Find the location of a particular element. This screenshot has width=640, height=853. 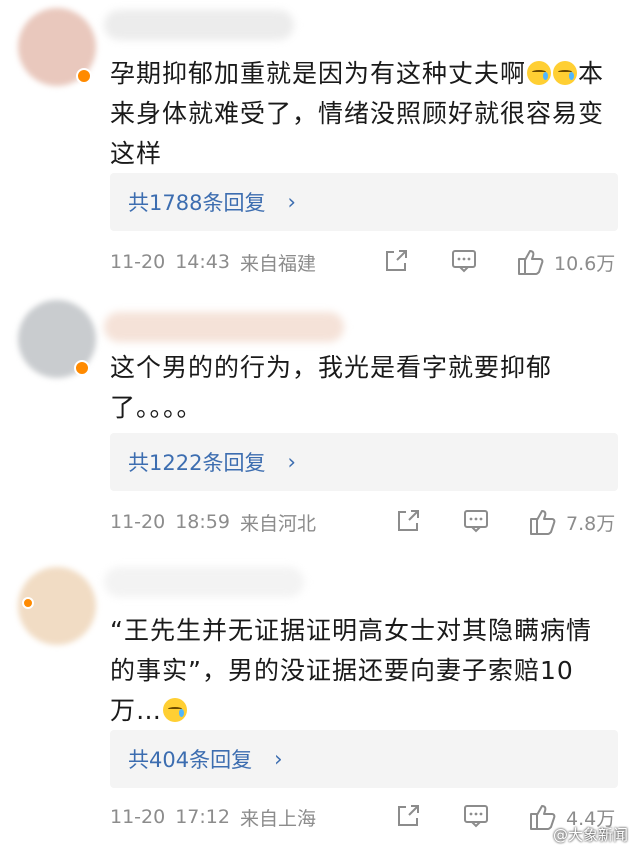

like-count: 10.6万 is located at coordinates (585, 264).